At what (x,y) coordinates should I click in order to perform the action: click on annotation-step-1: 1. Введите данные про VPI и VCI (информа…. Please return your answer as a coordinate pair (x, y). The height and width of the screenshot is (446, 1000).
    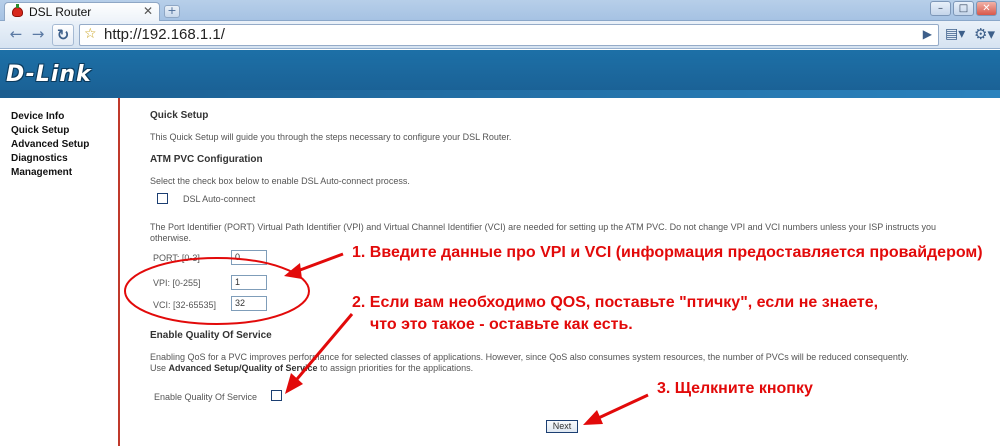
    Looking at the image, I should click on (667, 252).